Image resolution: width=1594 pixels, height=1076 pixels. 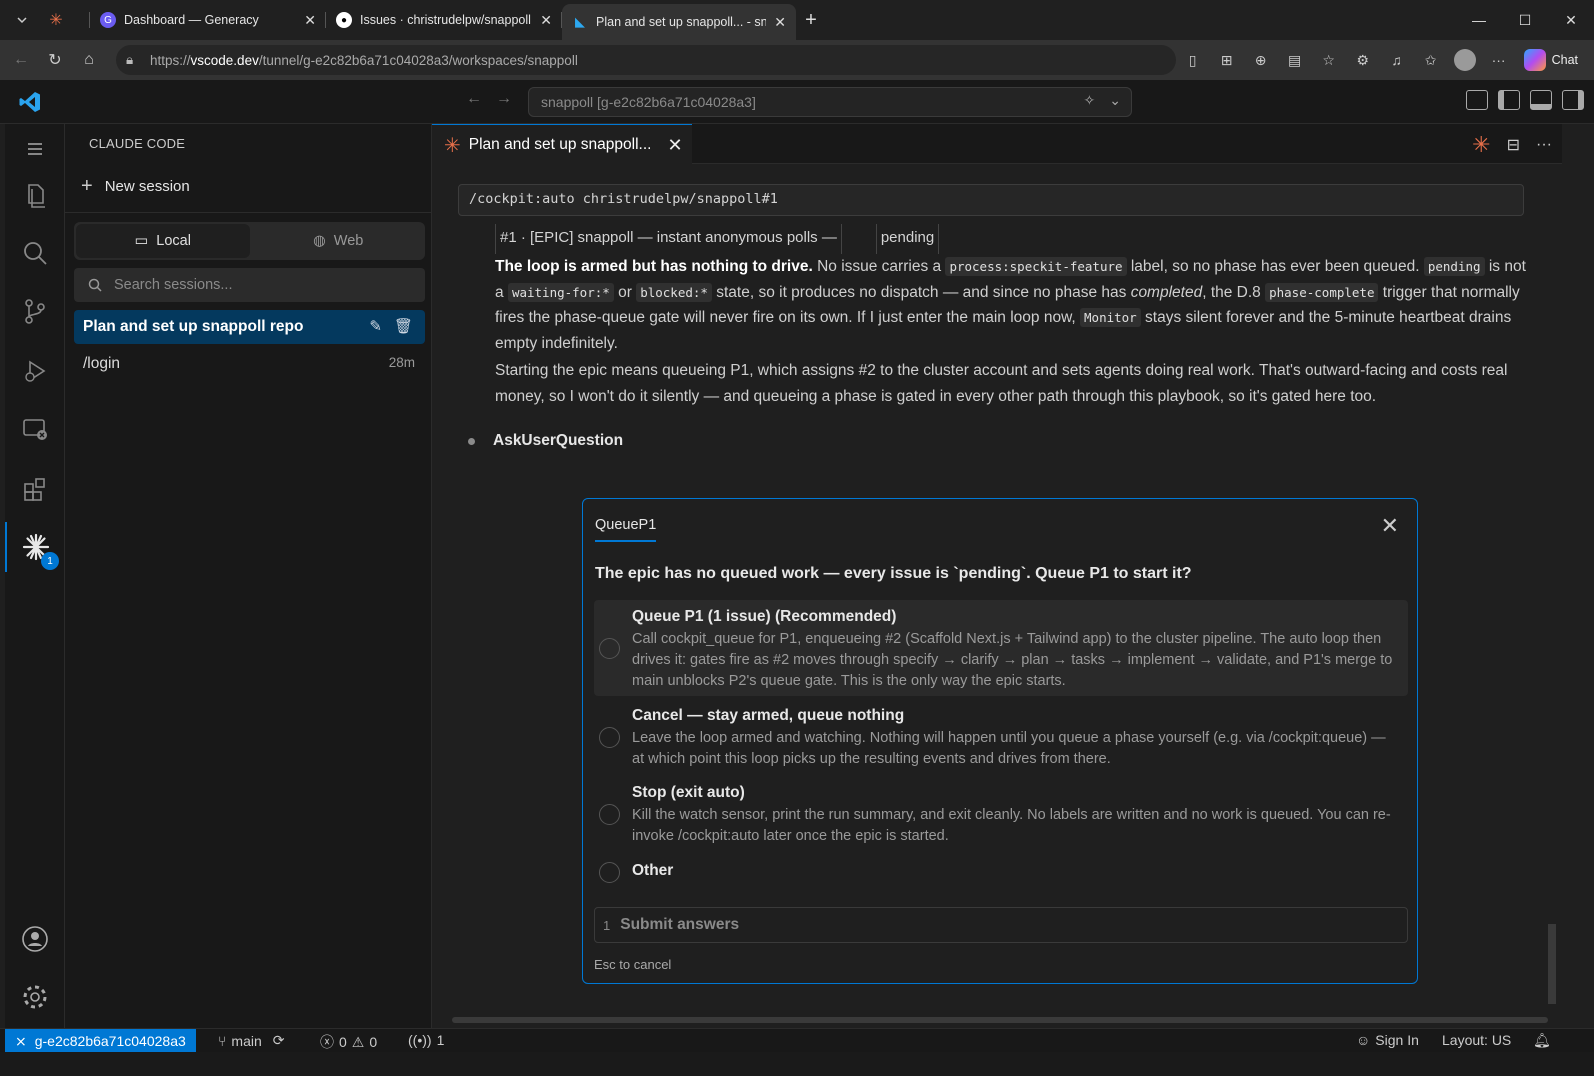 I want to click on extensions-icon, so click(x=35, y=489).